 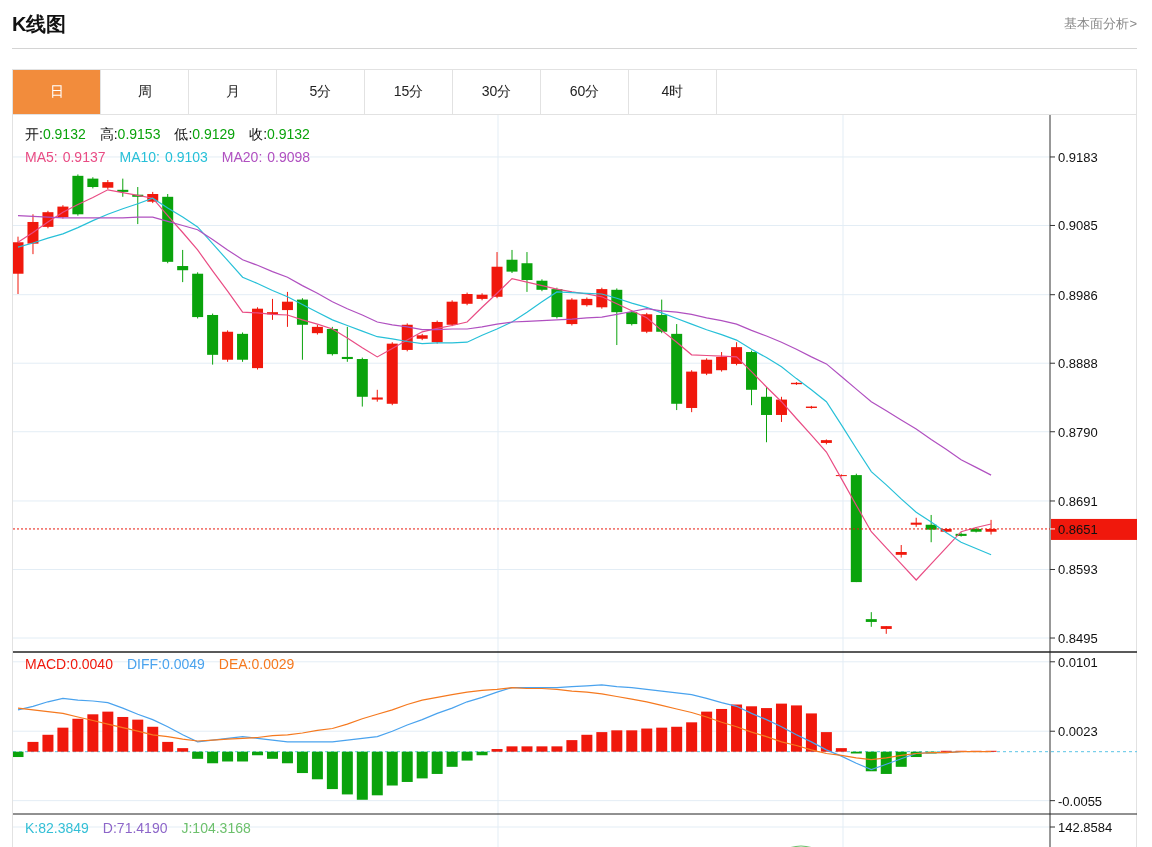 I want to click on legend-label: K:, so click(x=32, y=828).